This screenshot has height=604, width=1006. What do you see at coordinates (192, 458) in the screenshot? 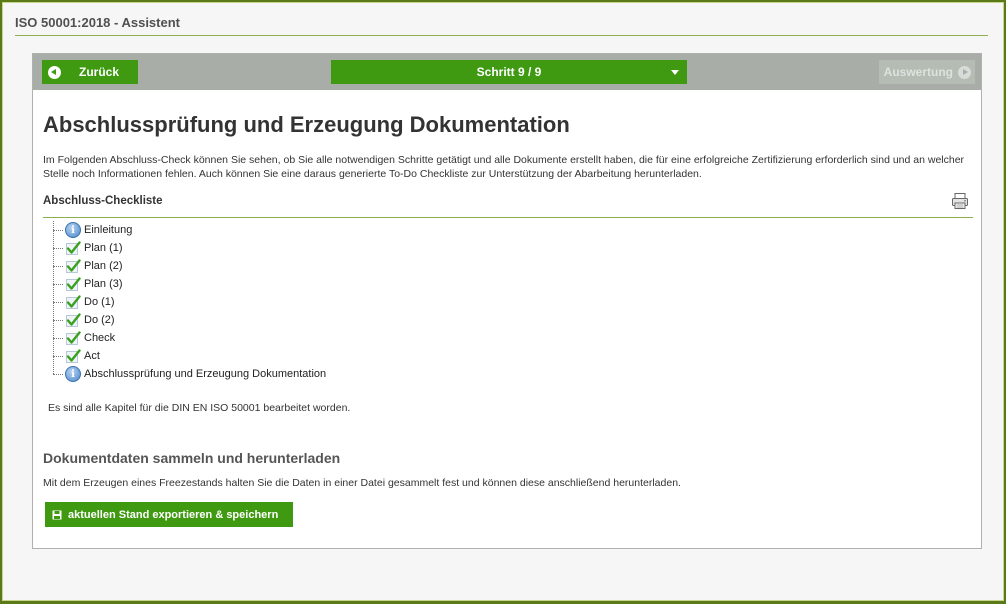
I see `section-heading: Dokumentdaten sammeln und herunterladen` at bounding box center [192, 458].